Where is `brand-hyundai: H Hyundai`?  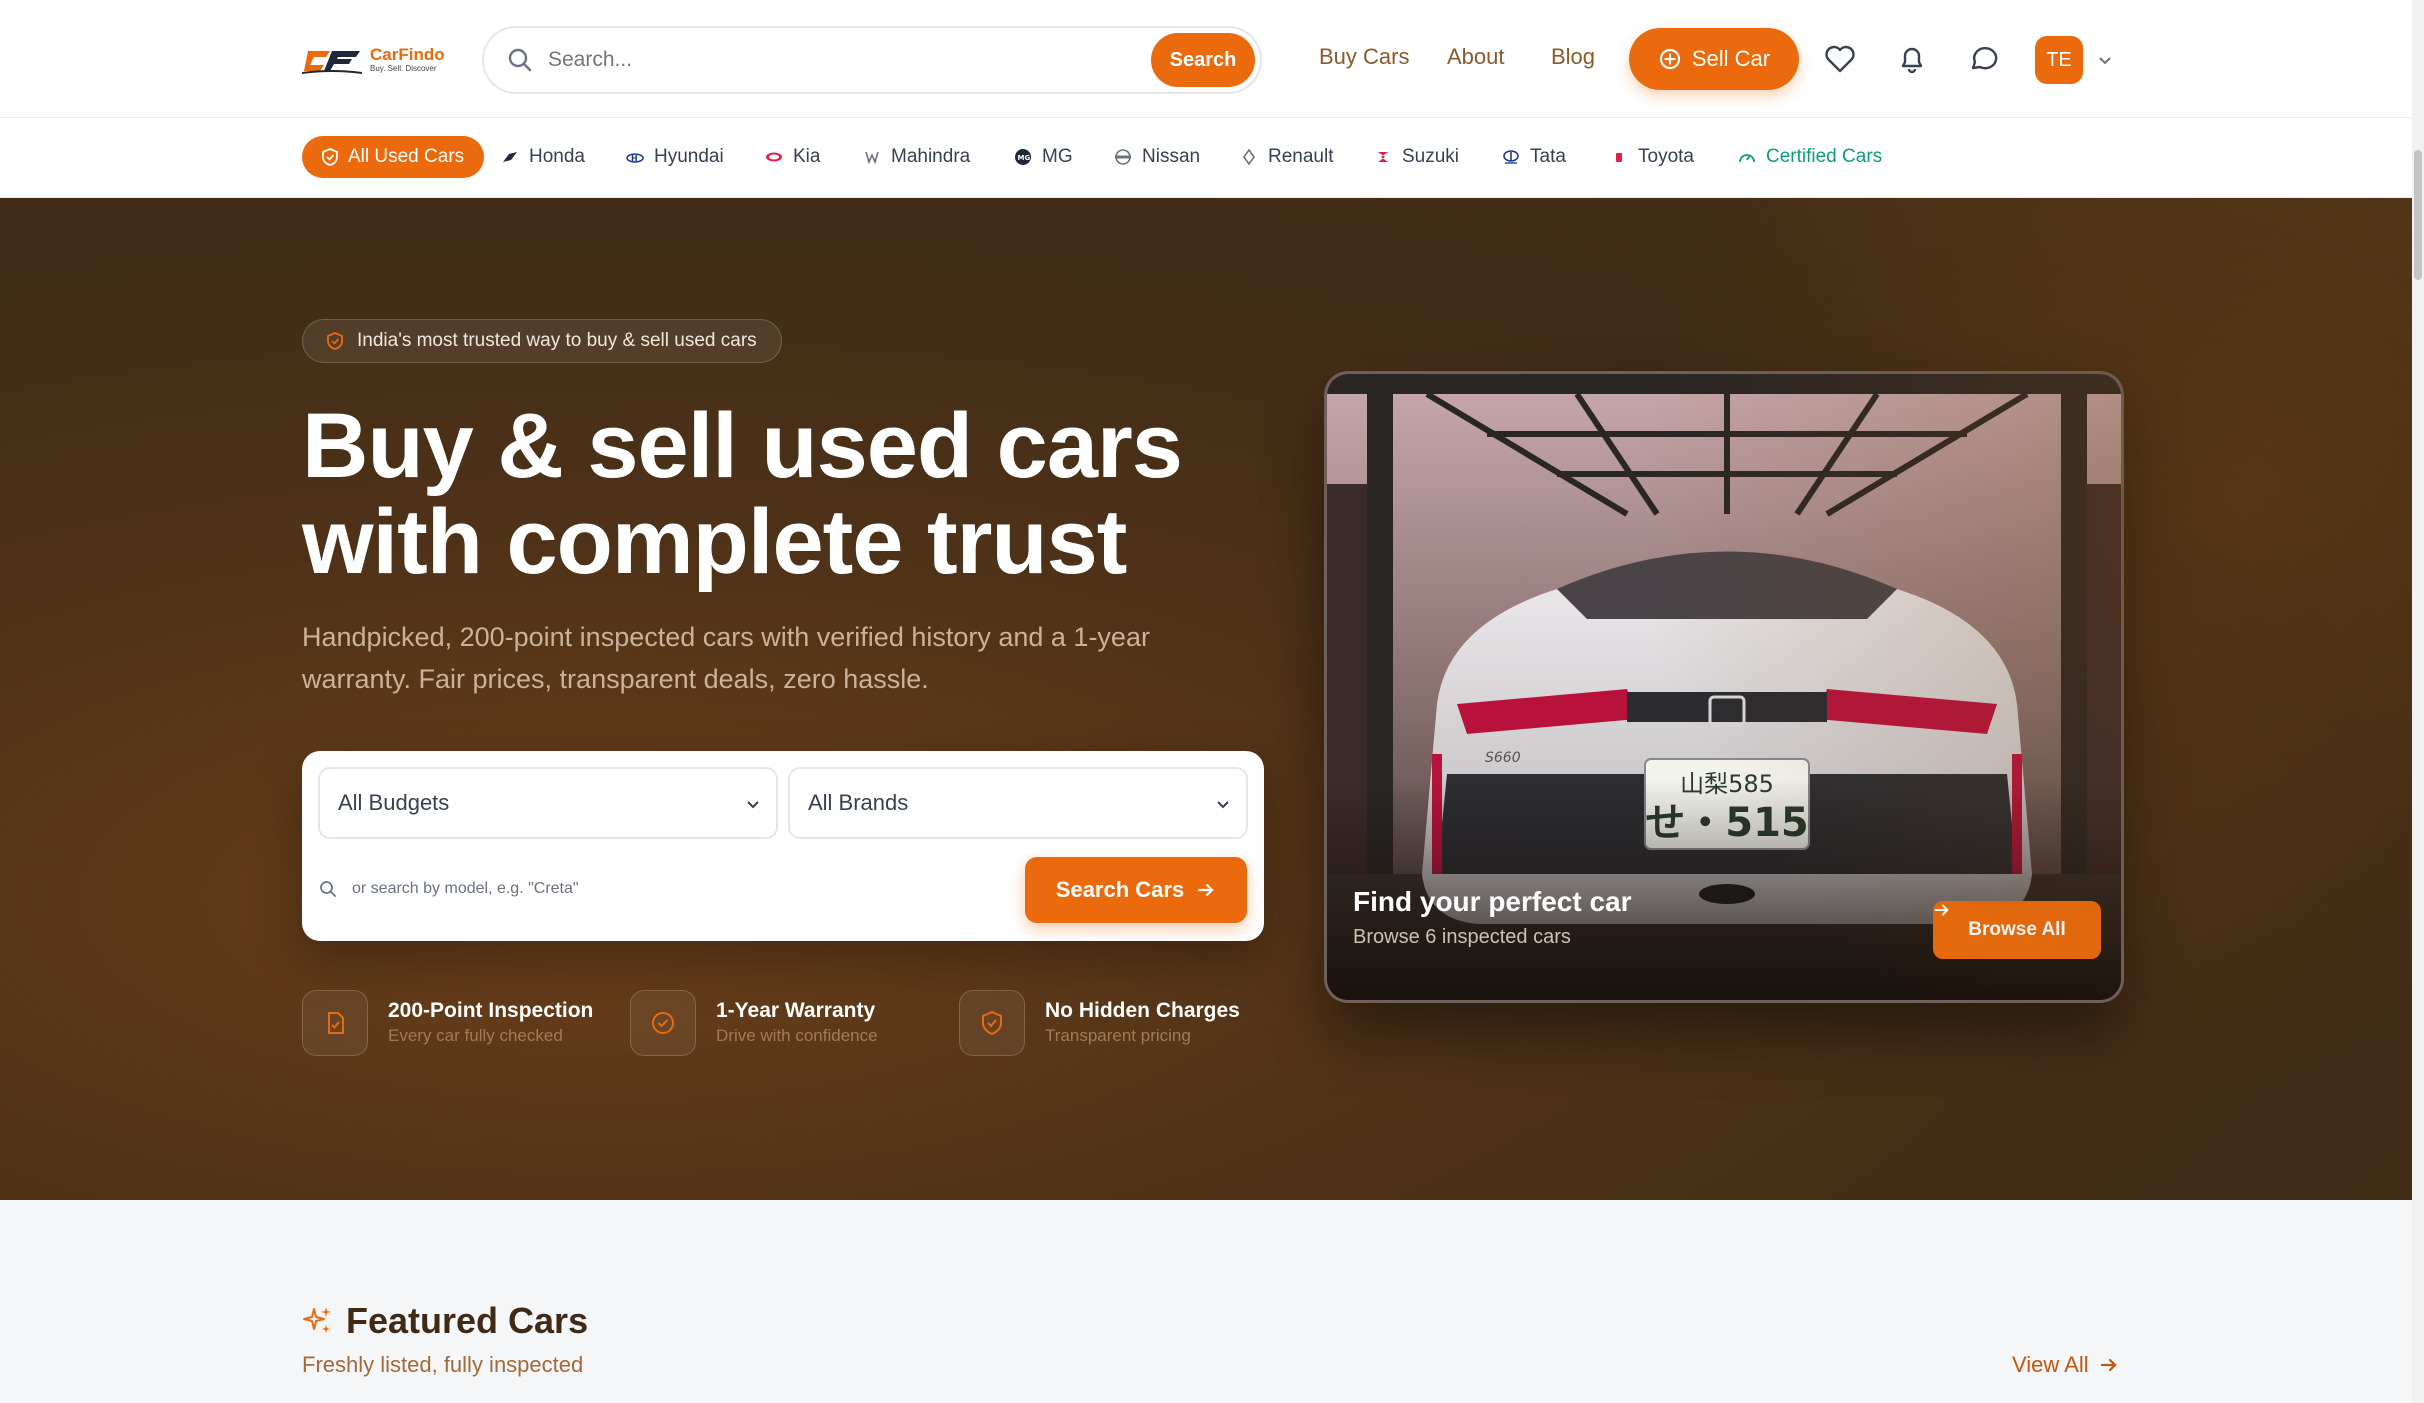 brand-hyundai: H Hyundai is located at coordinates (675, 157).